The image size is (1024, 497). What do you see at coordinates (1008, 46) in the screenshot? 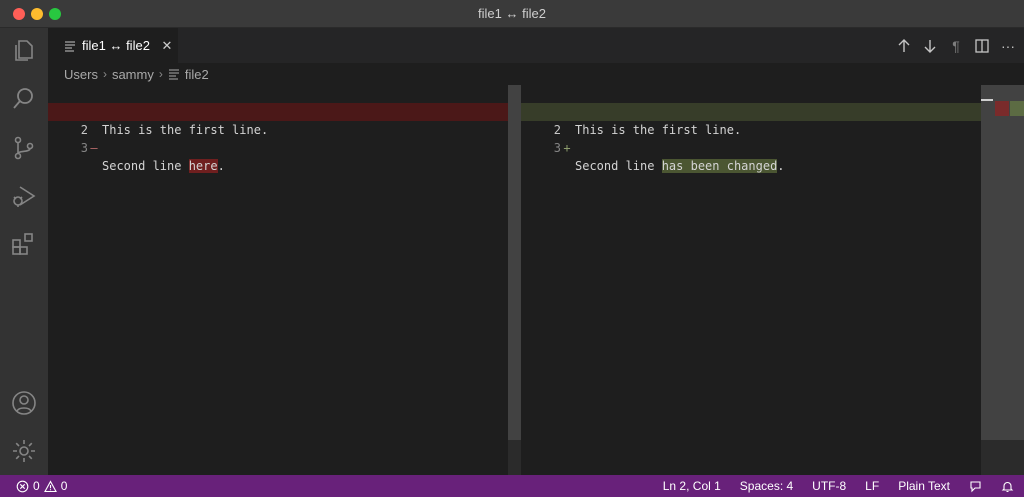
I see `more-actions-icon: ···` at bounding box center [1008, 46].